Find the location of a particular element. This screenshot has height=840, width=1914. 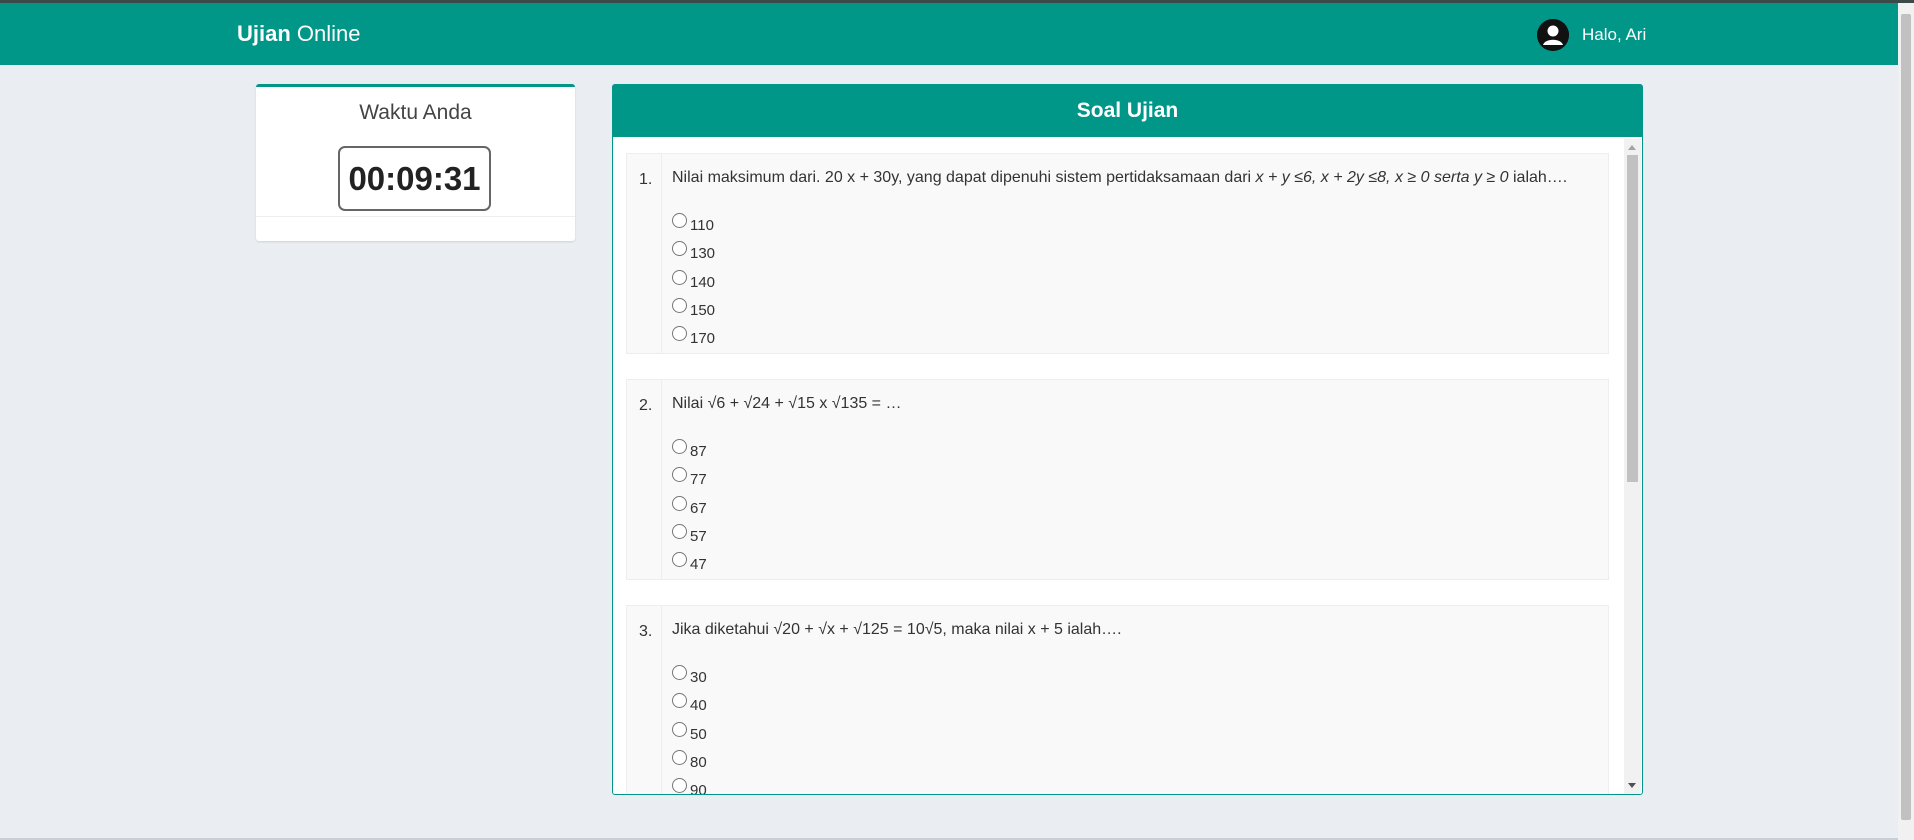

timer-value: 00:09:31 is located at coordinates (414, 178).